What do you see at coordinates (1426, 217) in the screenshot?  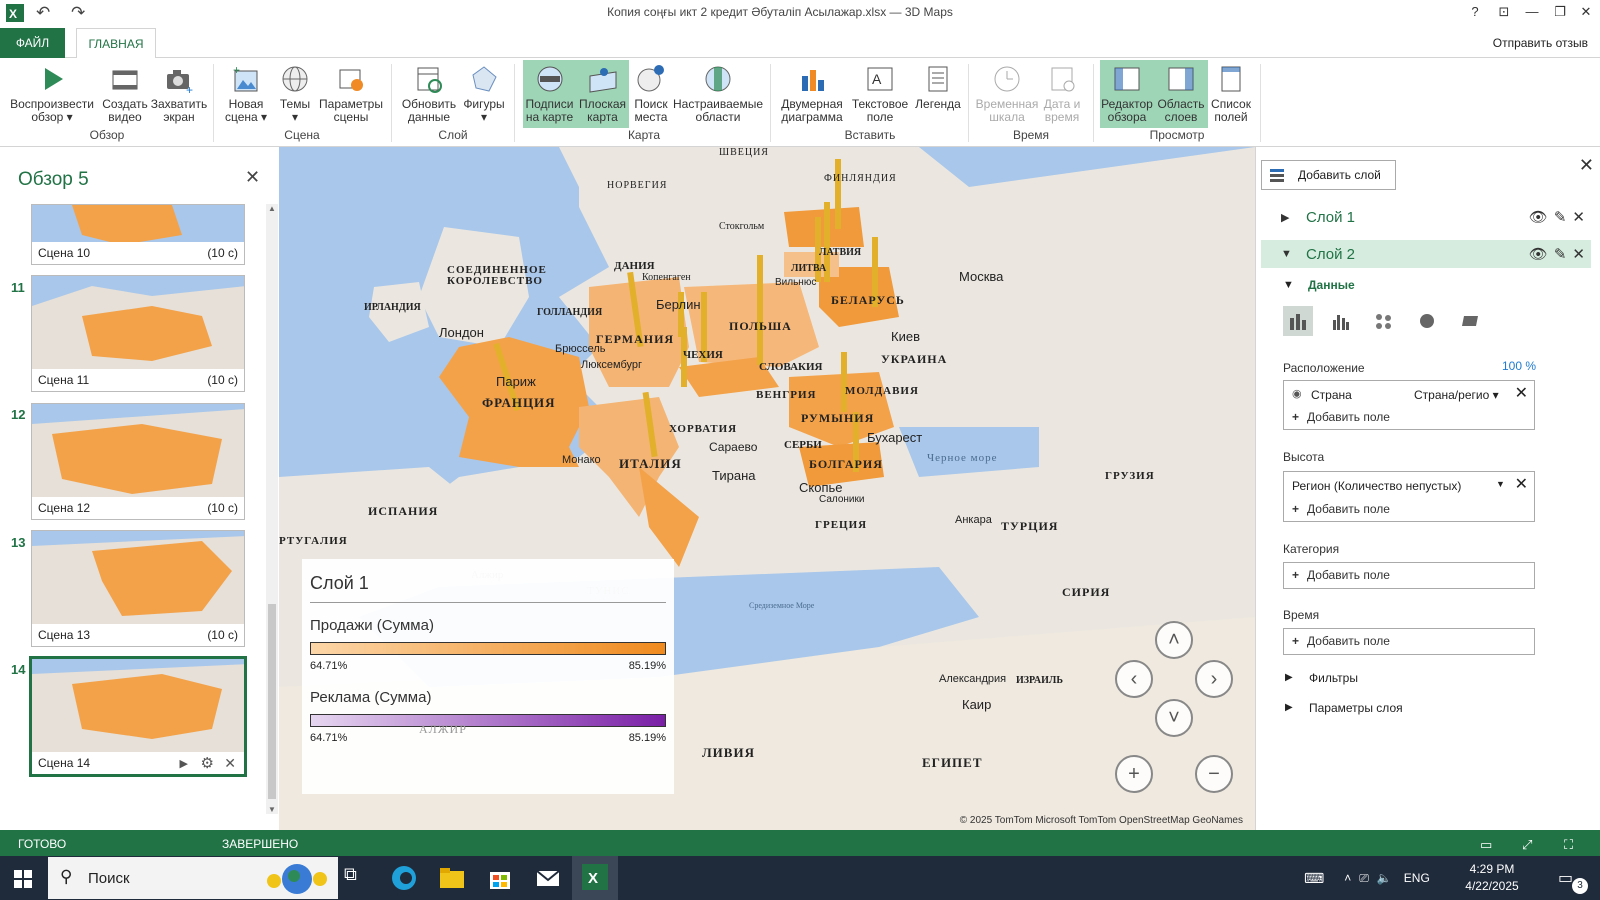 I see `layer-item: ▶ Слой 1 👁 ✎ ✕` at bounding box center [1426, 217].